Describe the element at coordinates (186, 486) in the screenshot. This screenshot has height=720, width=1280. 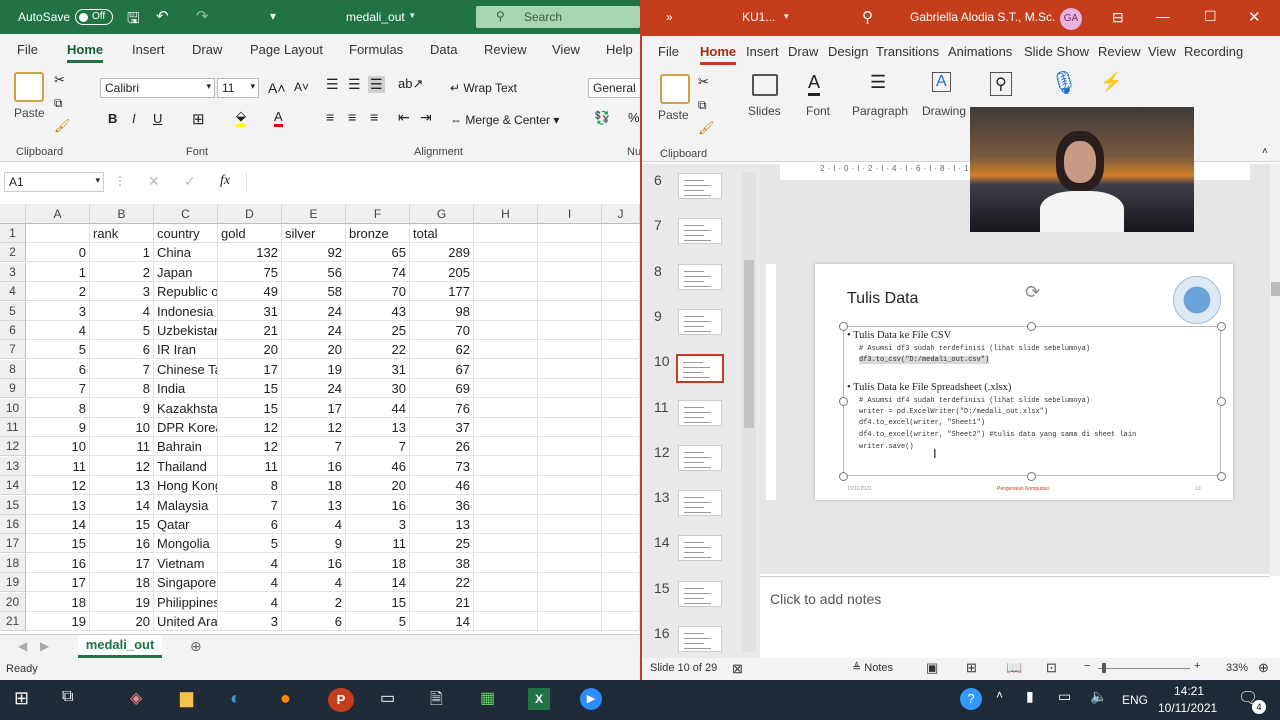
I see `table-cell: Hong Kong` at that location.